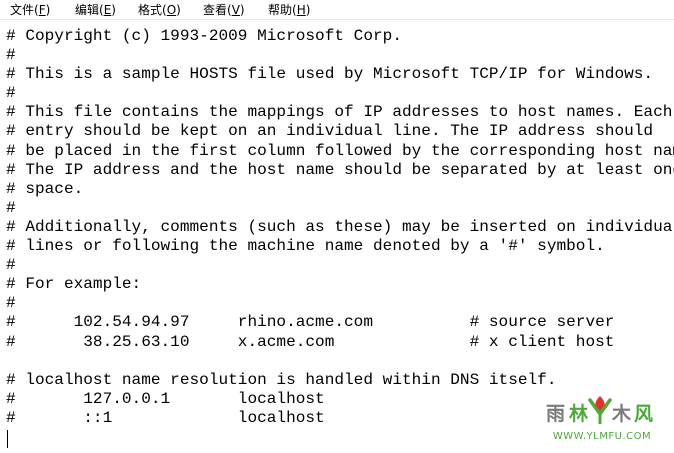 The height and width of the screenshot is (453, 674). I want to click on watermark-url: WWW.YLMFU.COM, so click(602, 436).